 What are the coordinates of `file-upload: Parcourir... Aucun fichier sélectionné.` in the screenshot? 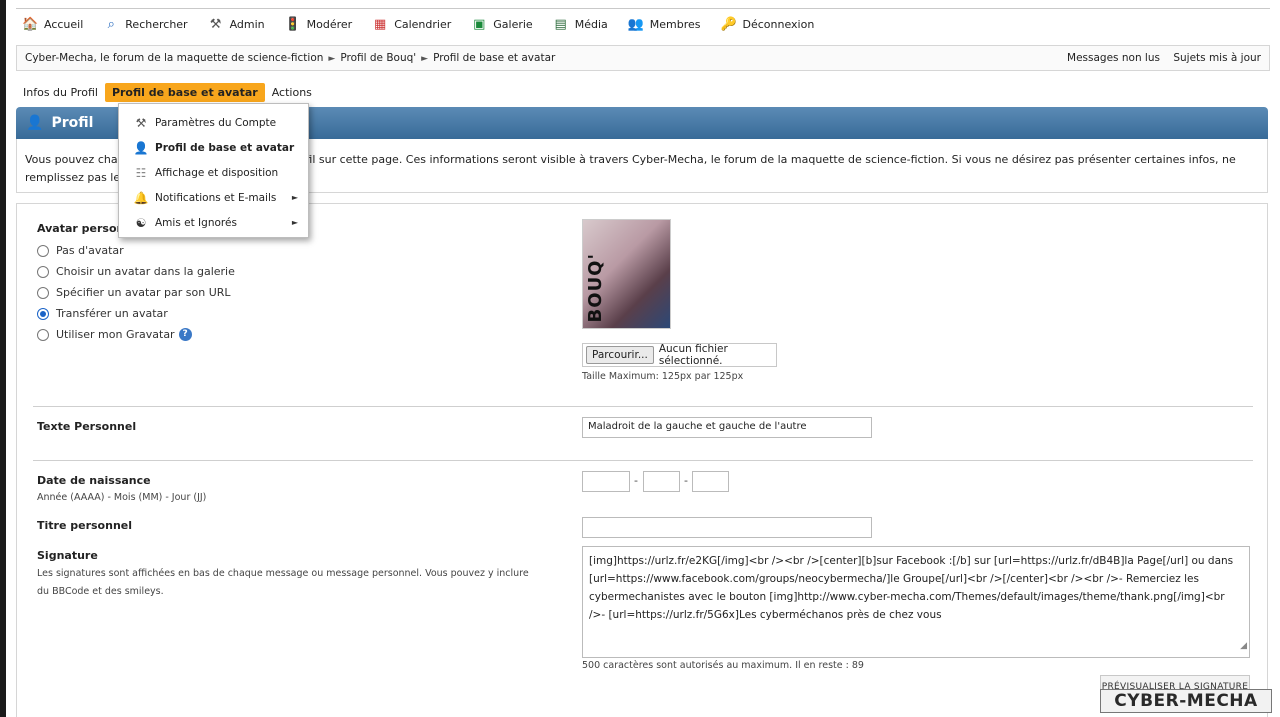 It's located at (679, 355).